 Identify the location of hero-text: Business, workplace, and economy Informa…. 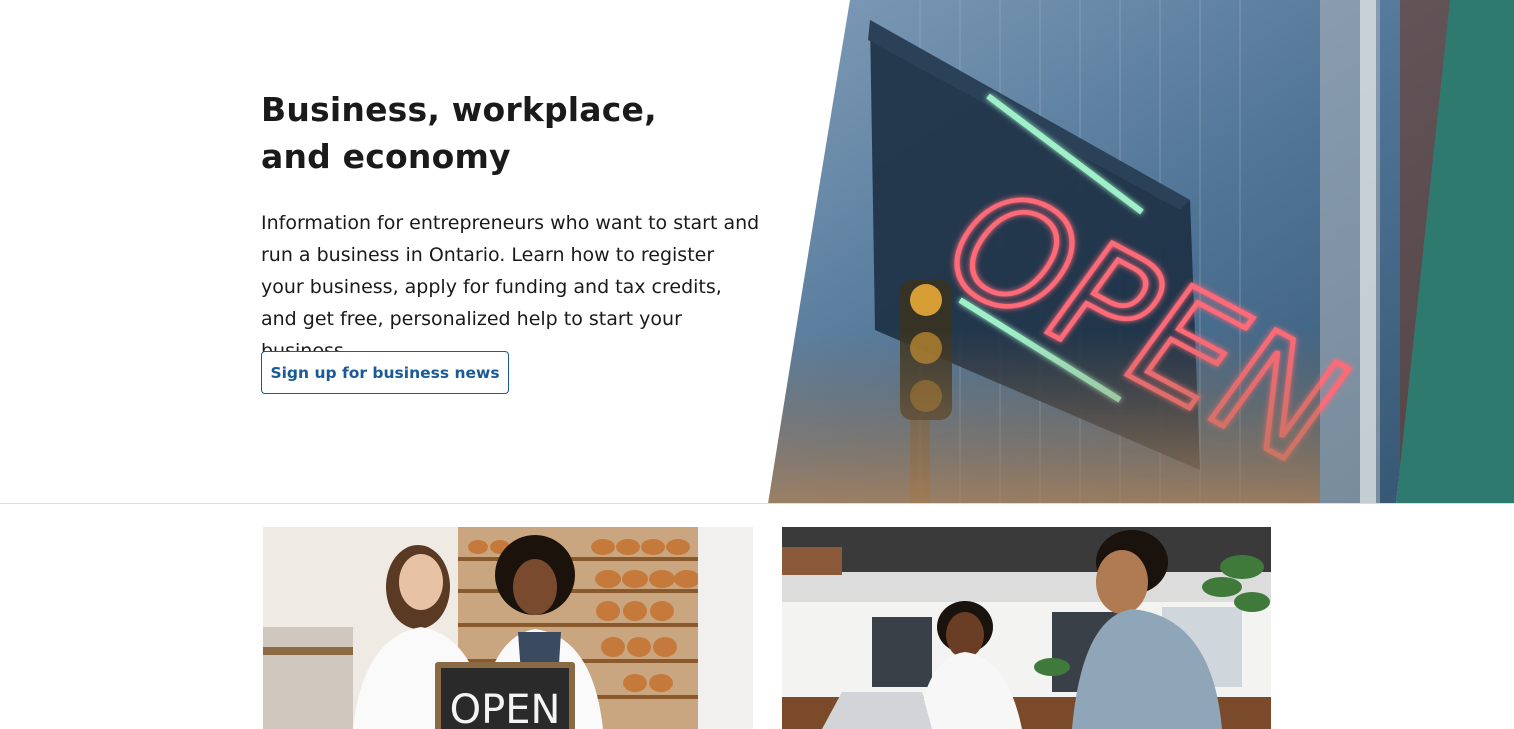
(511, 226).